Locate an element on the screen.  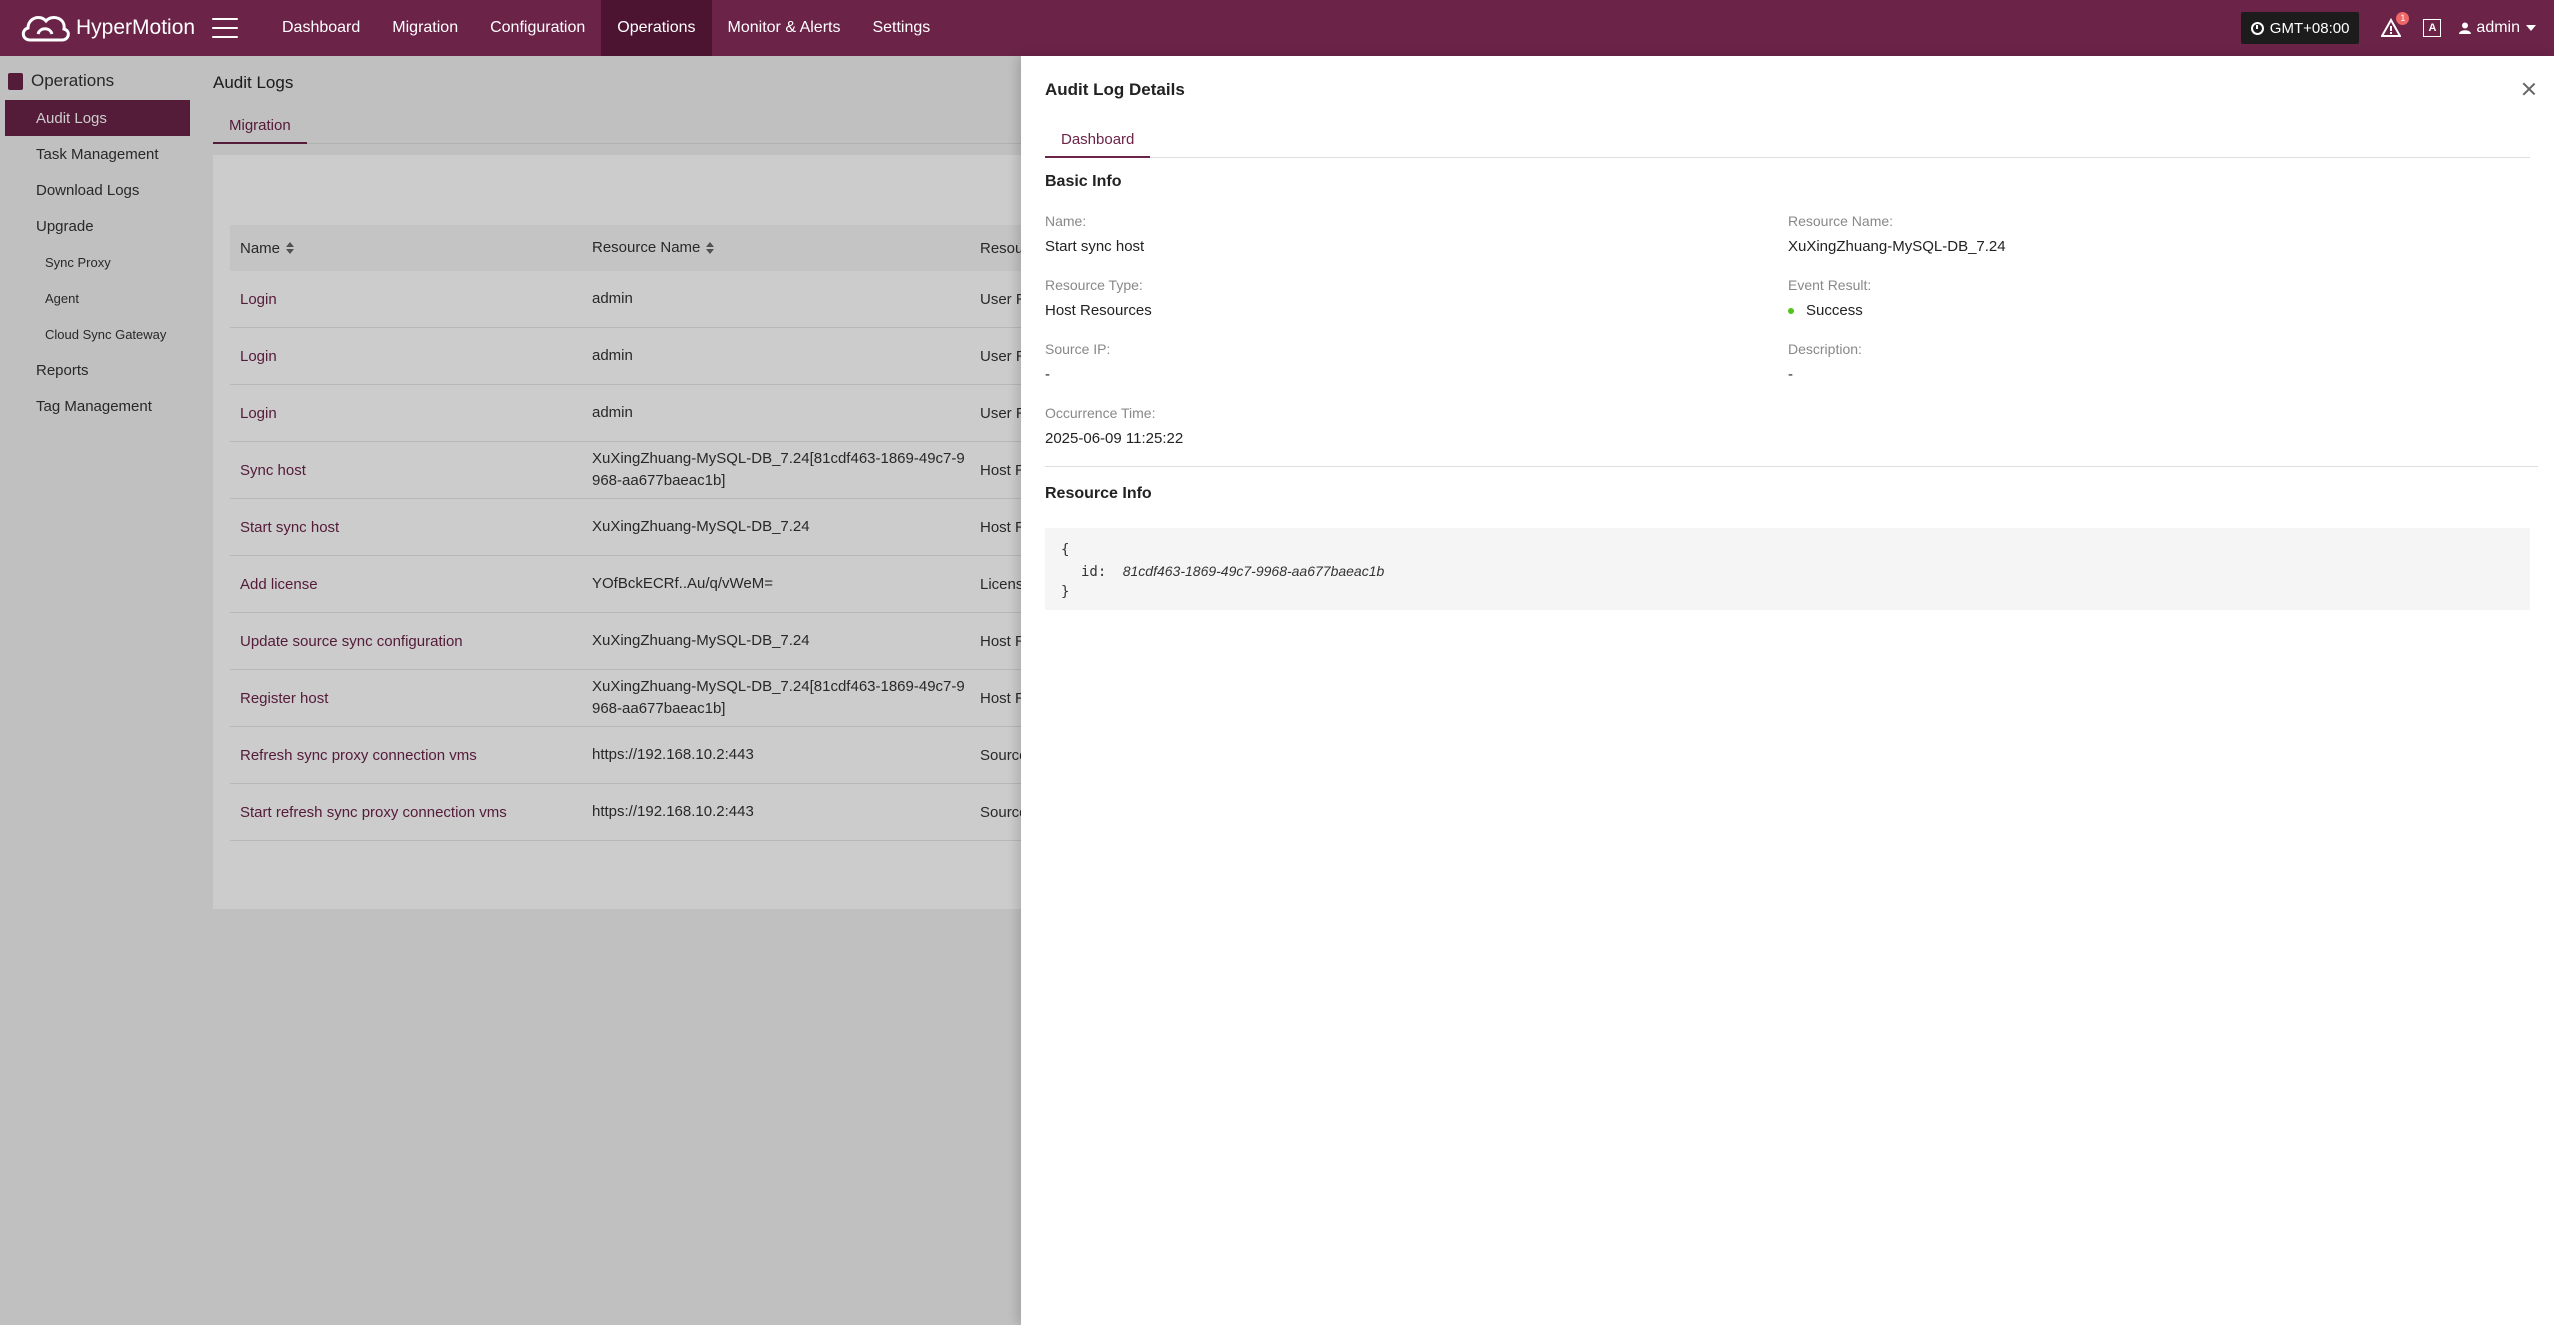
occurrence-time-value: 2025-06-09 11:25:22 is located at coordinates (1114, 438).